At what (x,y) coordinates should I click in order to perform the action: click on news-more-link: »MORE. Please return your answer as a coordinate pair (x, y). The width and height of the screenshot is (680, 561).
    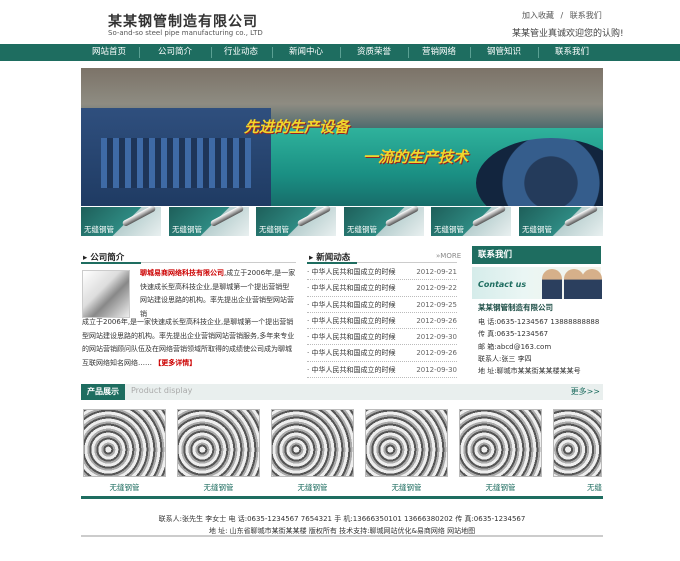
    Looking at the image, I should click on (448, 256).